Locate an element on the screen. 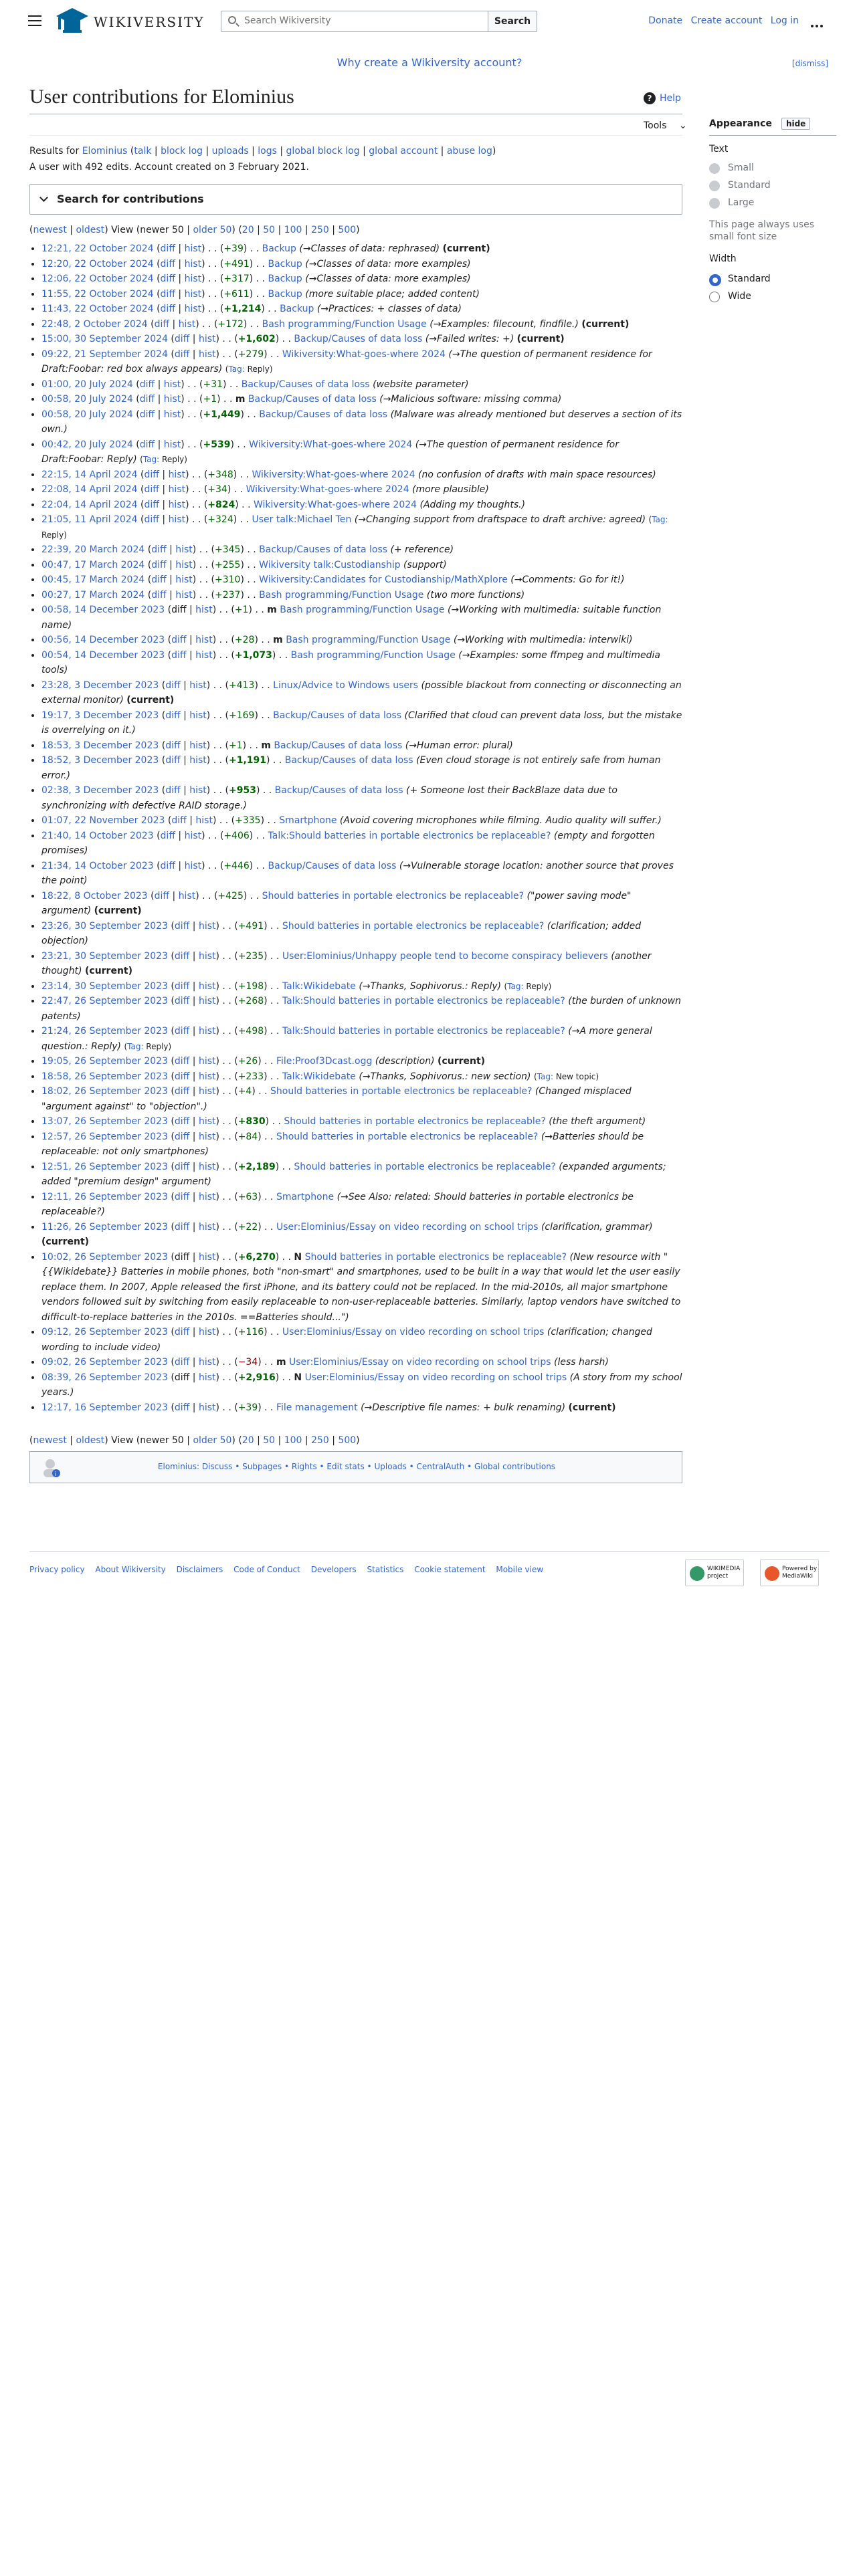  main-menu-icon is located at coordinates (34, 20).